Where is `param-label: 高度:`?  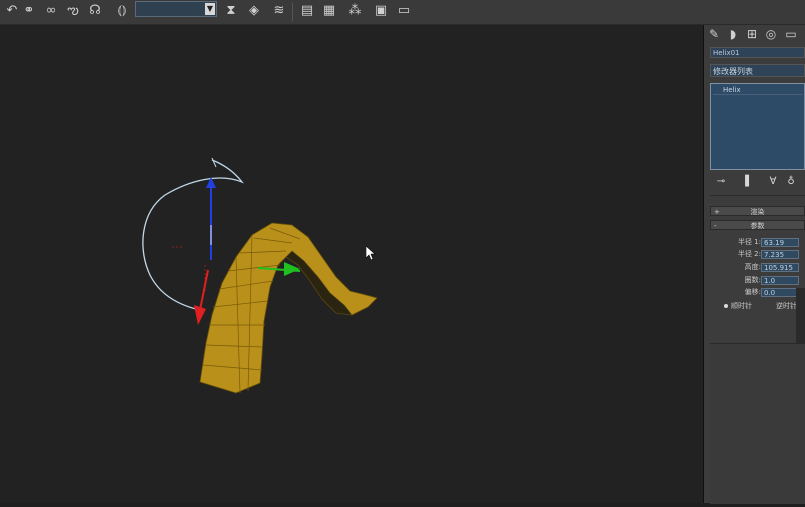
param-label: 高度: is located at coordinates (752, 267).